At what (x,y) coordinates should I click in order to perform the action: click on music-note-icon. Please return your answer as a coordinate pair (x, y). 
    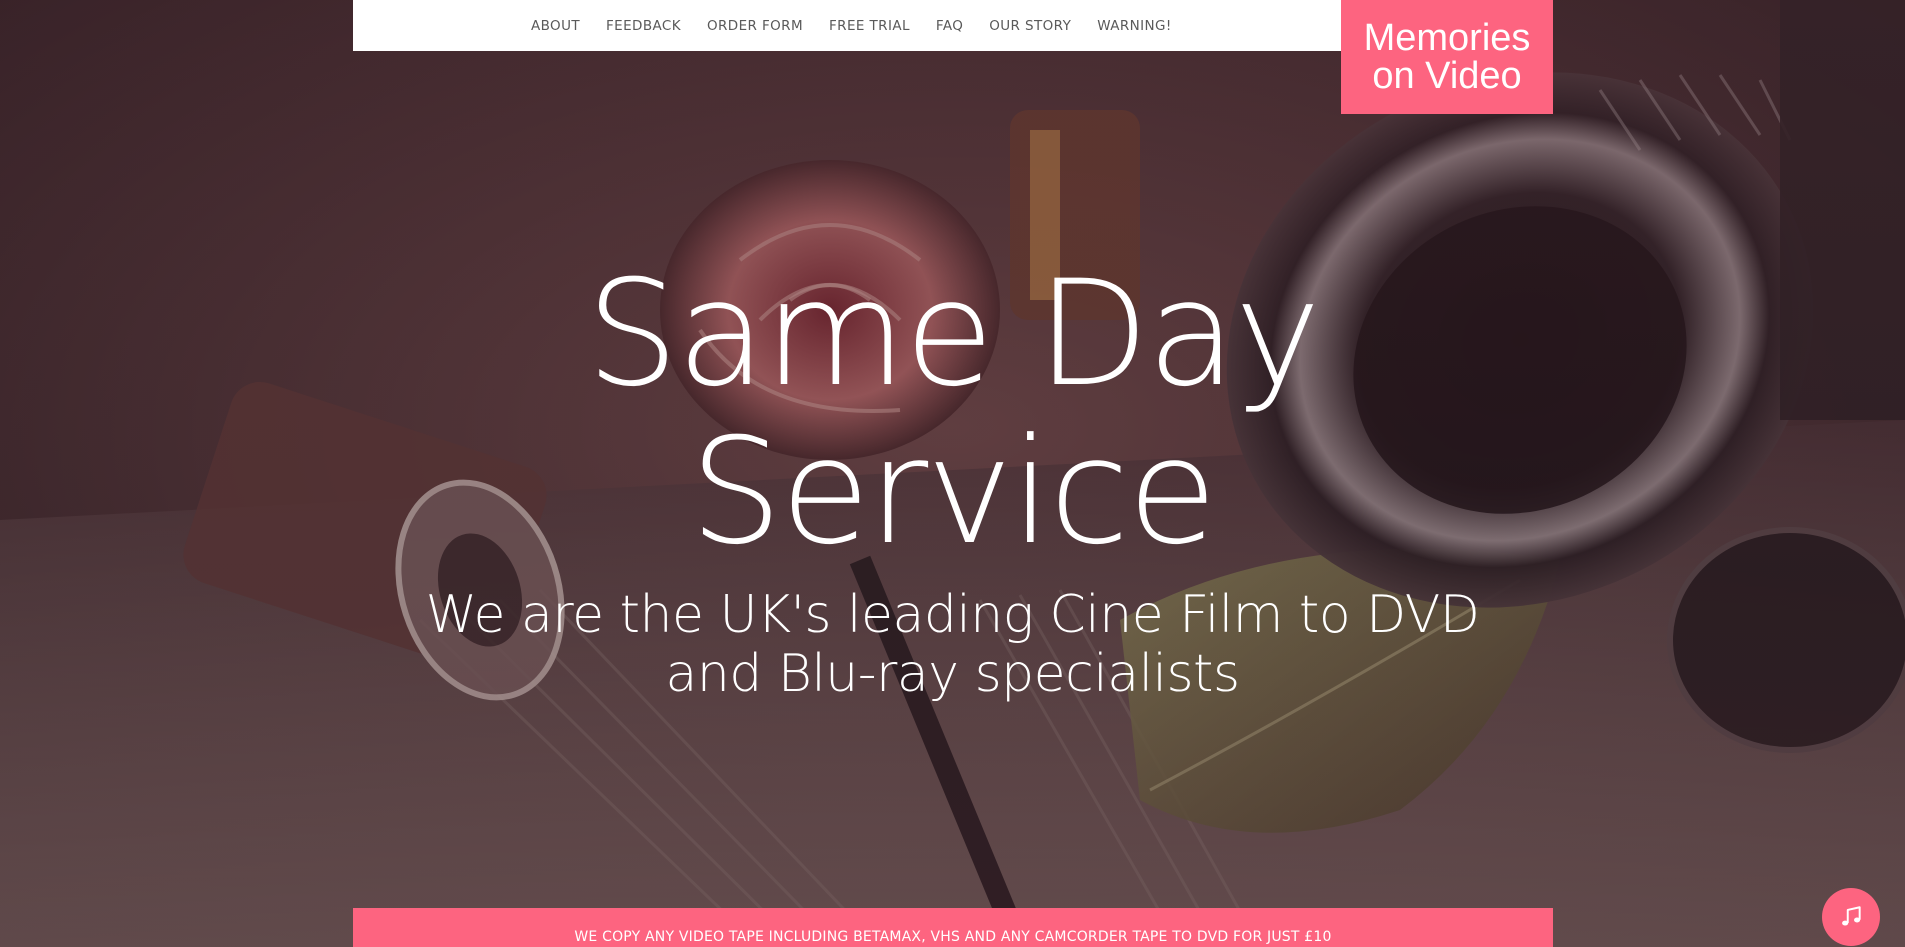
    Looking at the image, I should click on (1851, 916).